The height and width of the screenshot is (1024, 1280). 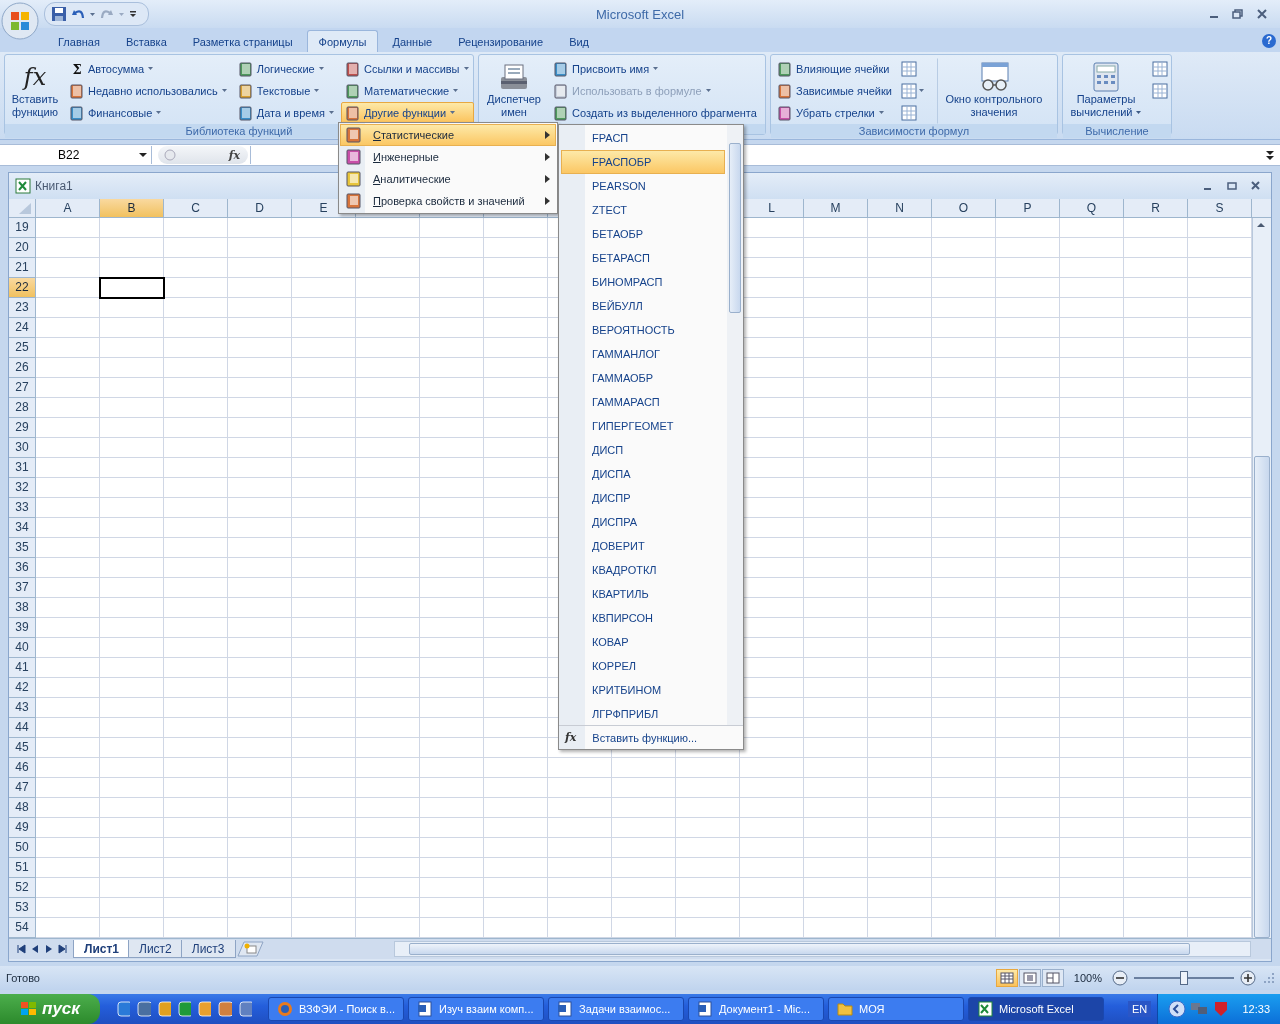 I want to click on function-icon: fx, so click(x=35, y=77).